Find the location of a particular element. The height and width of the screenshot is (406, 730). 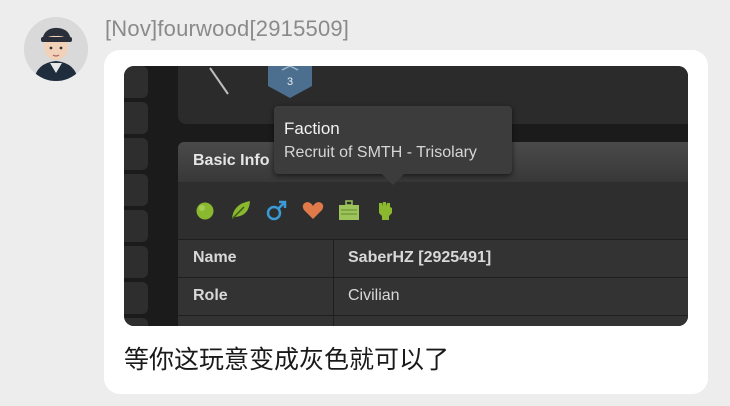

row-label: Name is located at coordinates (256, 258).